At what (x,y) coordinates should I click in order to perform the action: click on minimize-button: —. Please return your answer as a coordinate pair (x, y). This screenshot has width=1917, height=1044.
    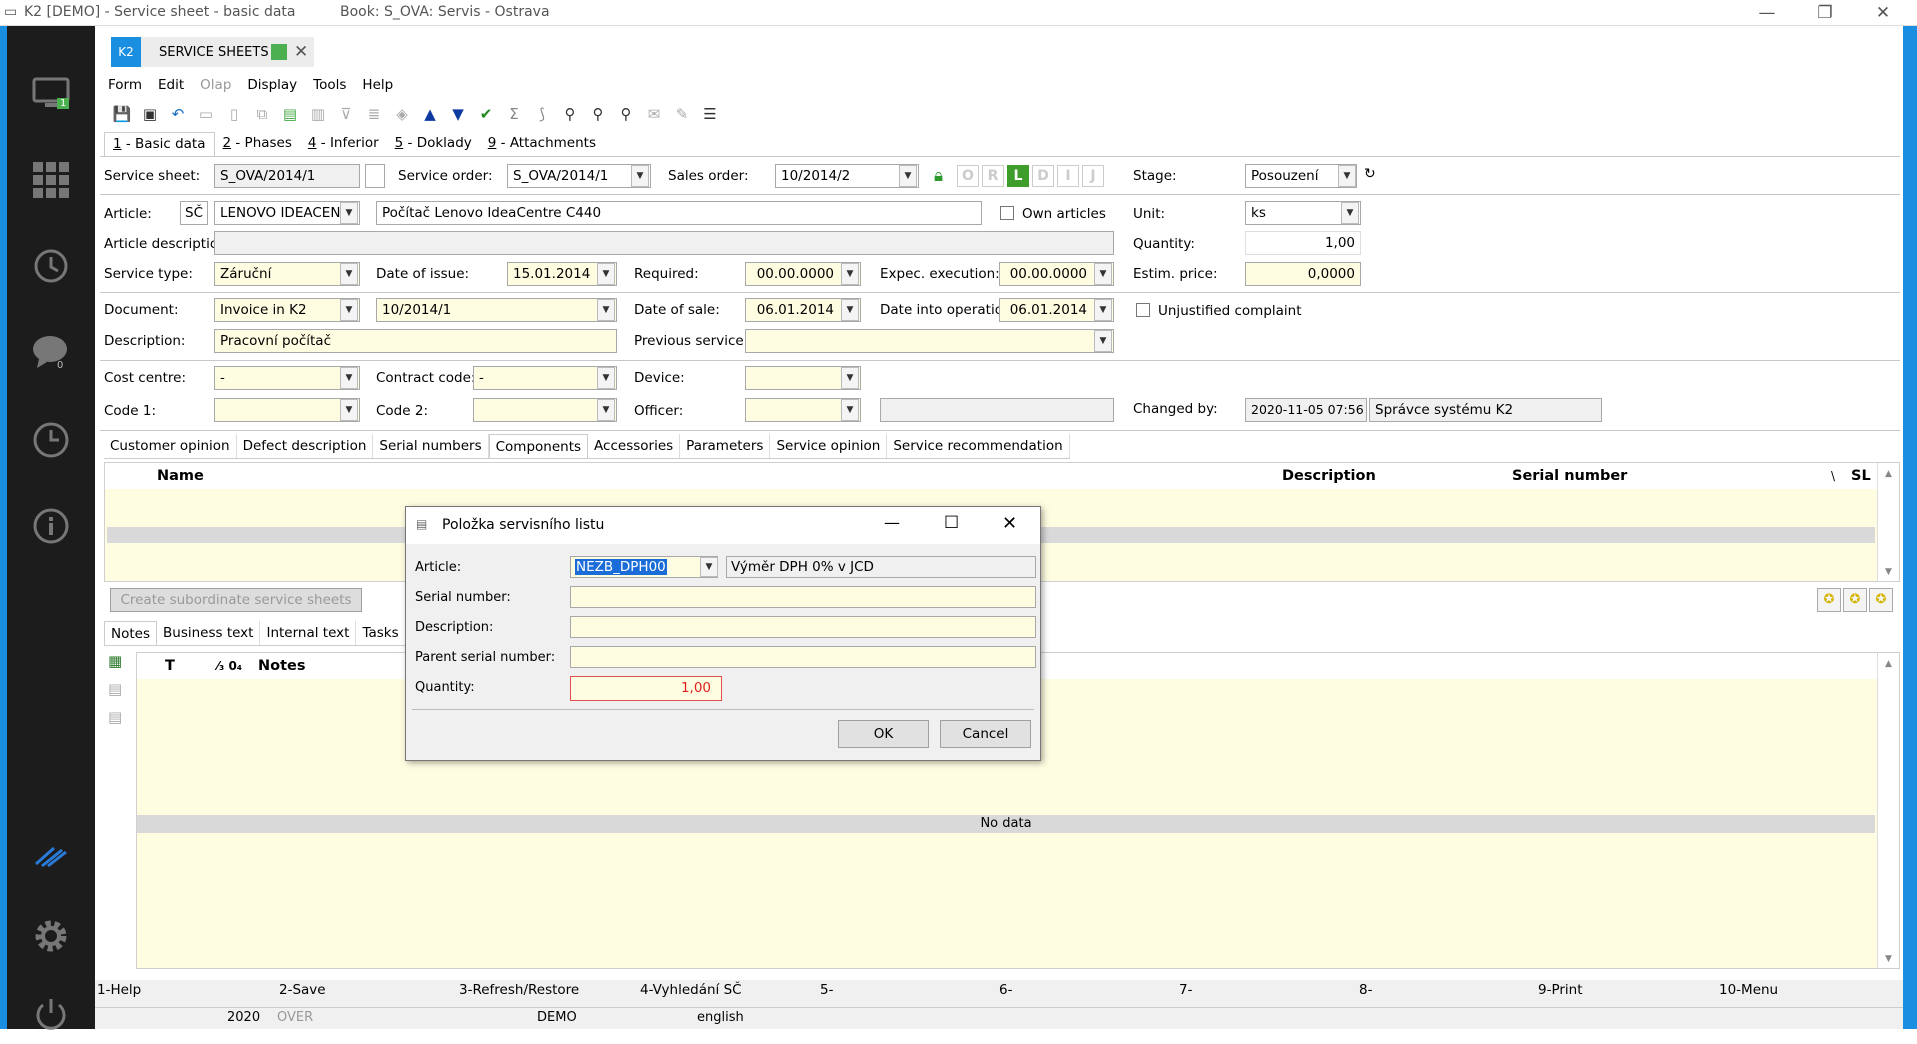
    Looking at the image, I should click on (1767, 13).